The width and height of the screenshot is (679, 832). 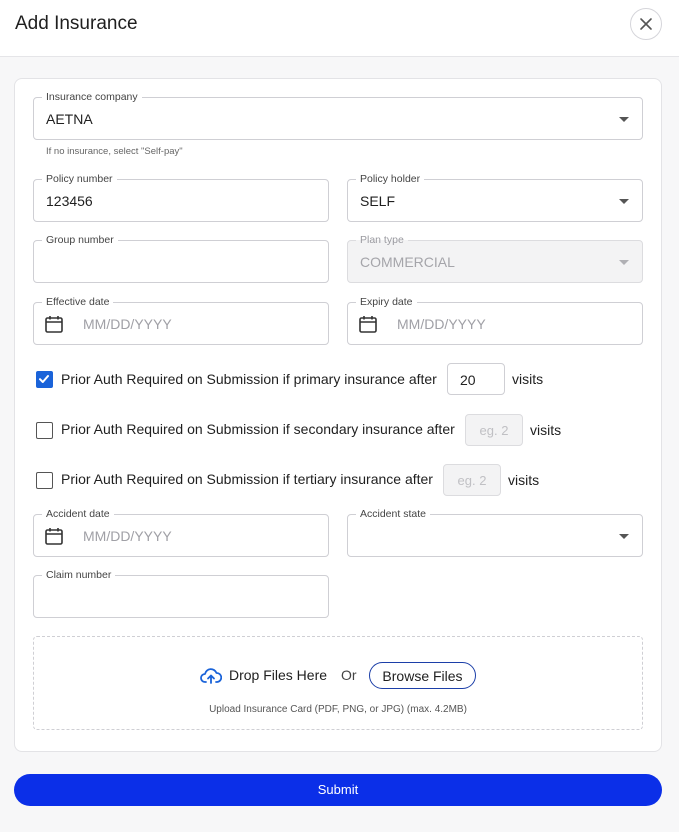 I want to click on prior-auth-primary-visits-input: 20, so click(x=476, y=379).